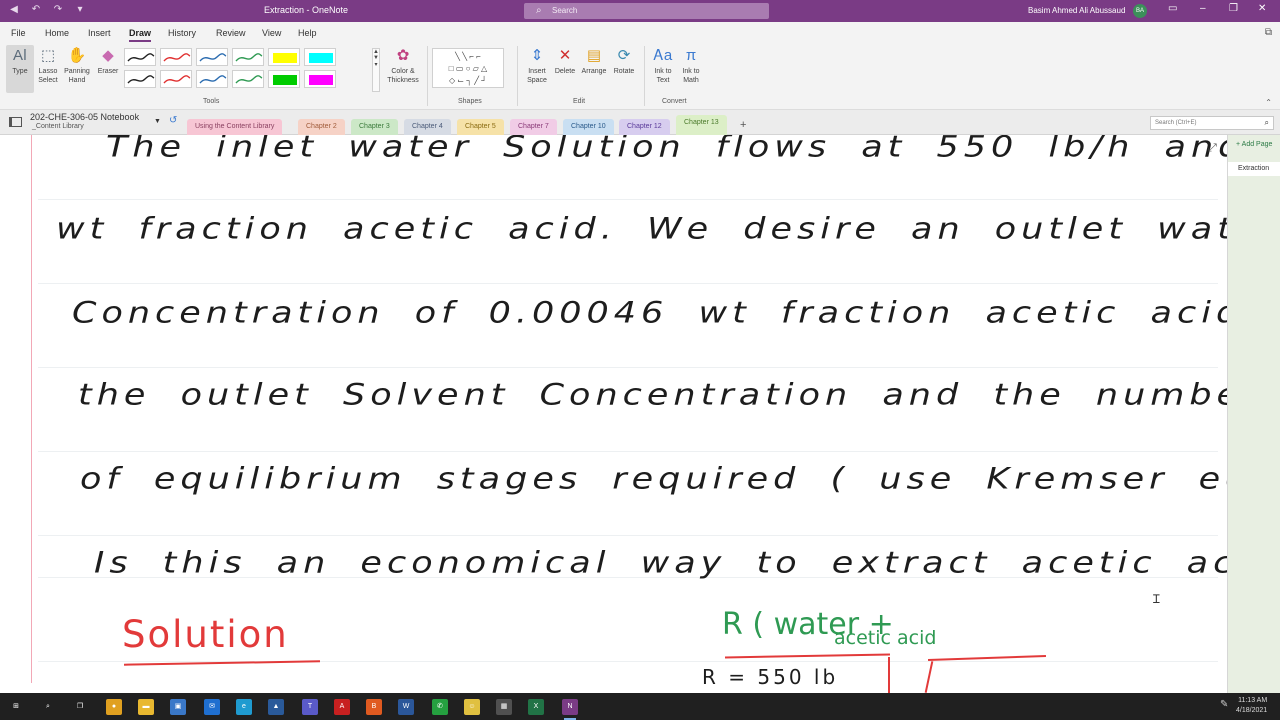 Image resolution: width=1280 pixels, height=720 pixels. Describe the element at coordinates (1254, 169) in the screenshot. I see `page-item-extraction: Extraction` at that location.